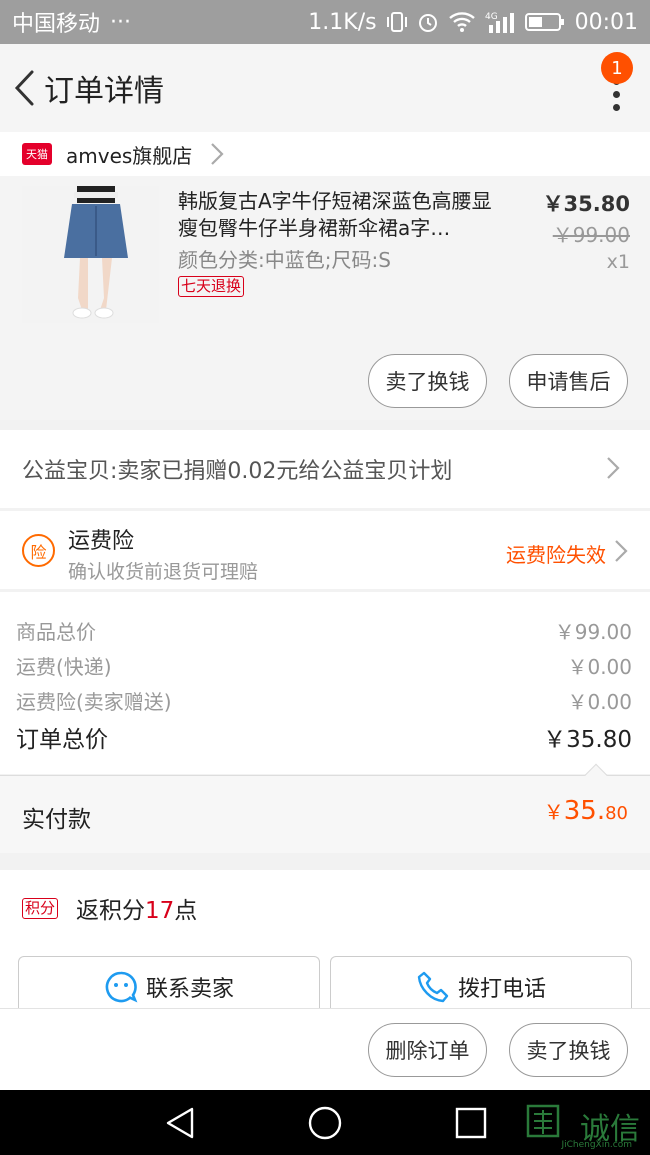 This screenshot has height=1155, width=650. I want to click on product-original-price: ￥99.00, so click(591, 235).